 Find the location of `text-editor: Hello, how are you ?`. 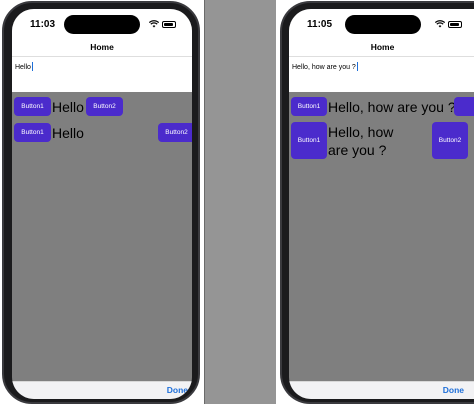

text-editor: Hello, how are you ? is located at coordinates (381, 74).